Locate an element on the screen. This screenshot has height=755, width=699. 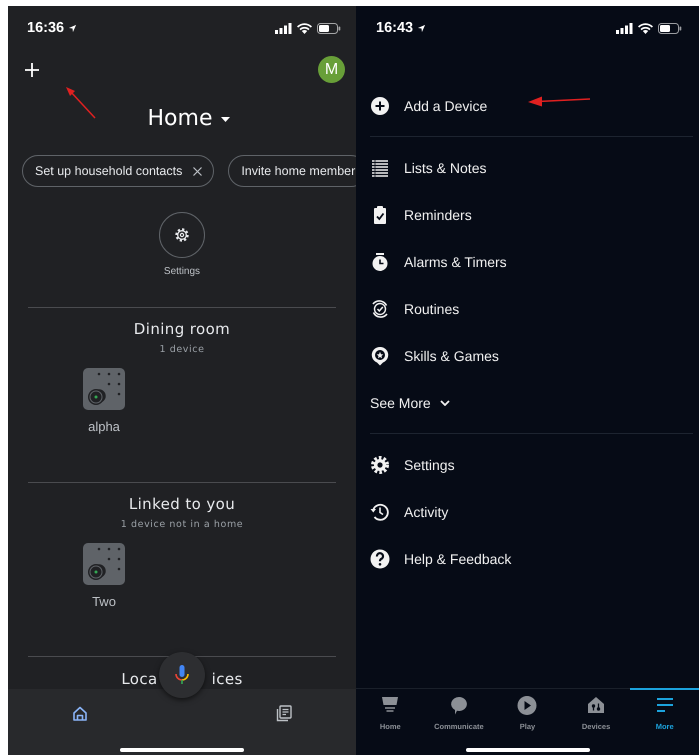
circular-check-icon is located at coordinates (380, 308).